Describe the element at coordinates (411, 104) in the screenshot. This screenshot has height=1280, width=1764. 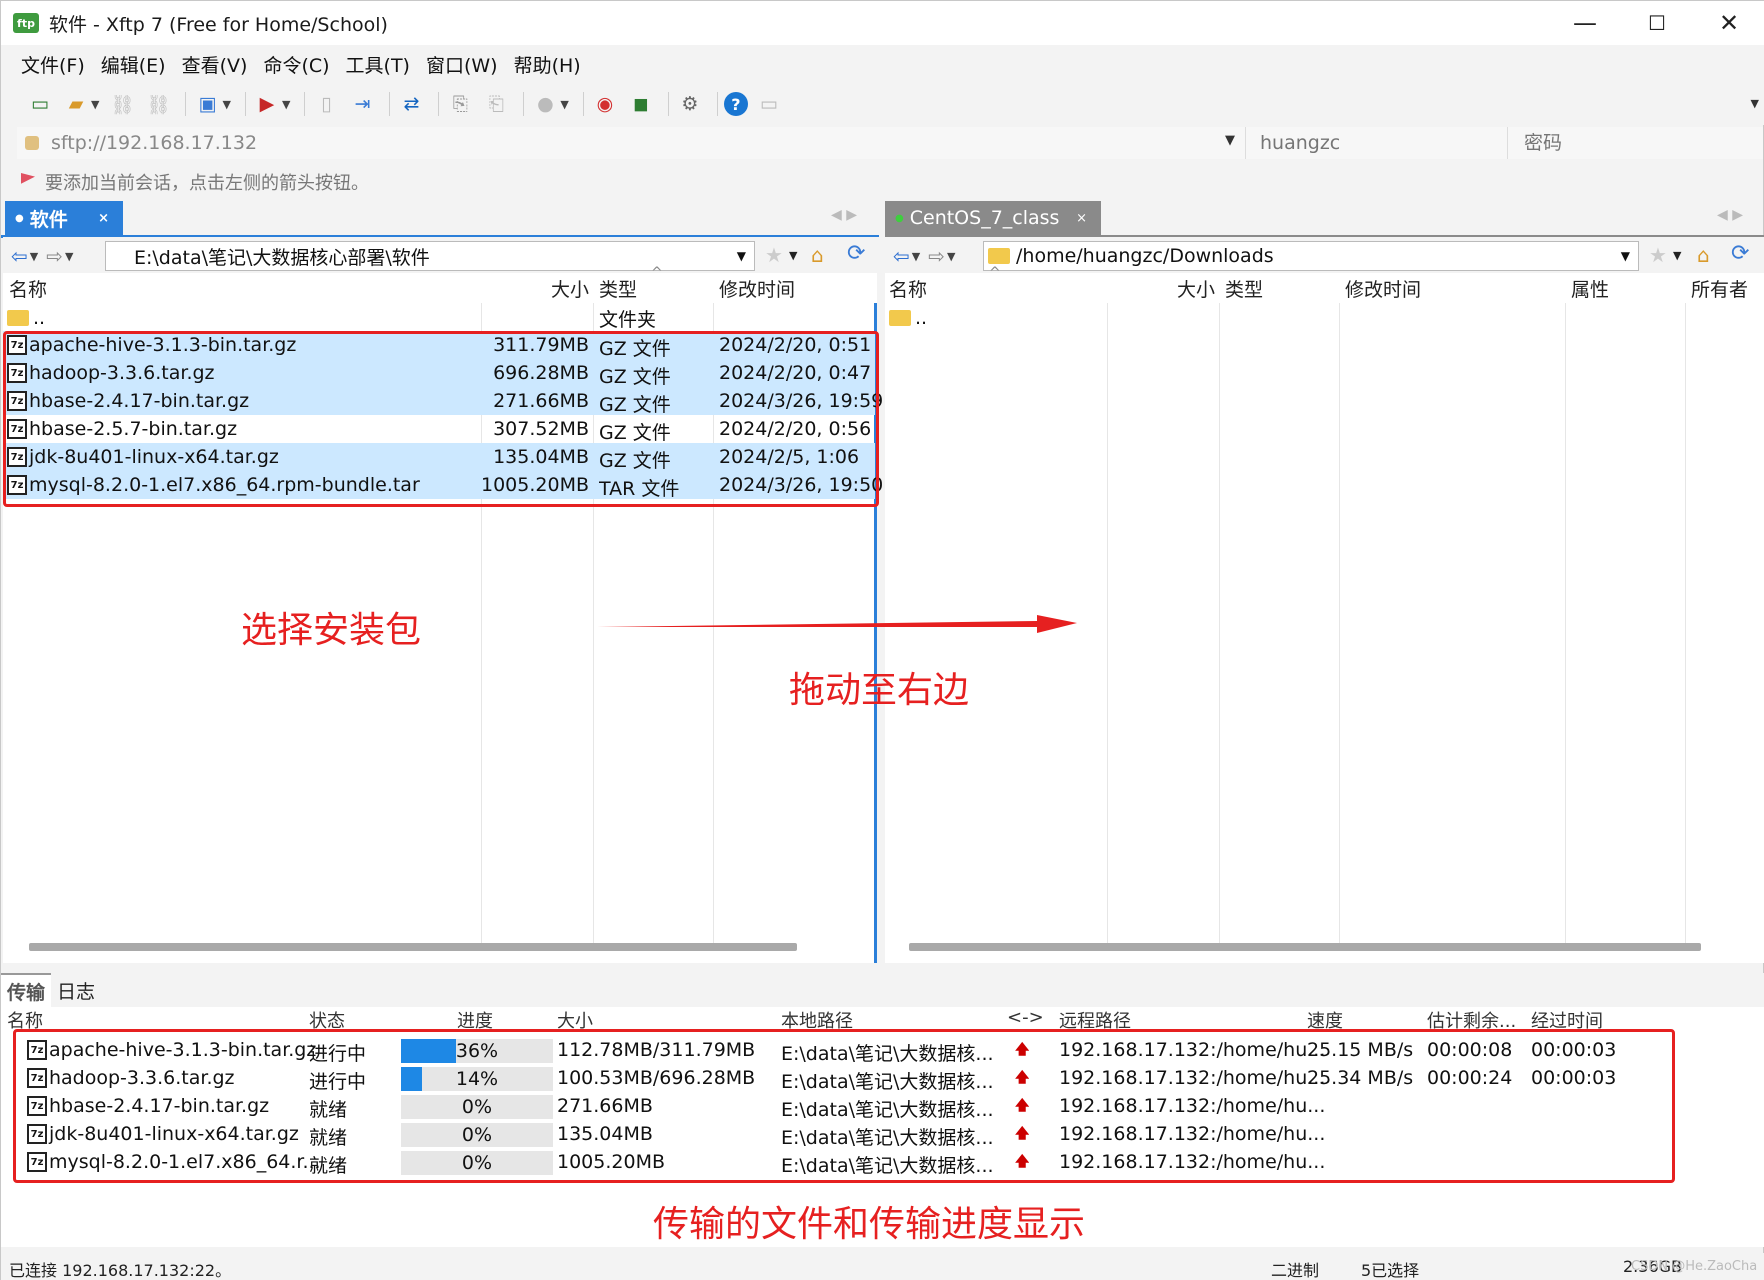
I see `sync-icon: ⇄` at that location.